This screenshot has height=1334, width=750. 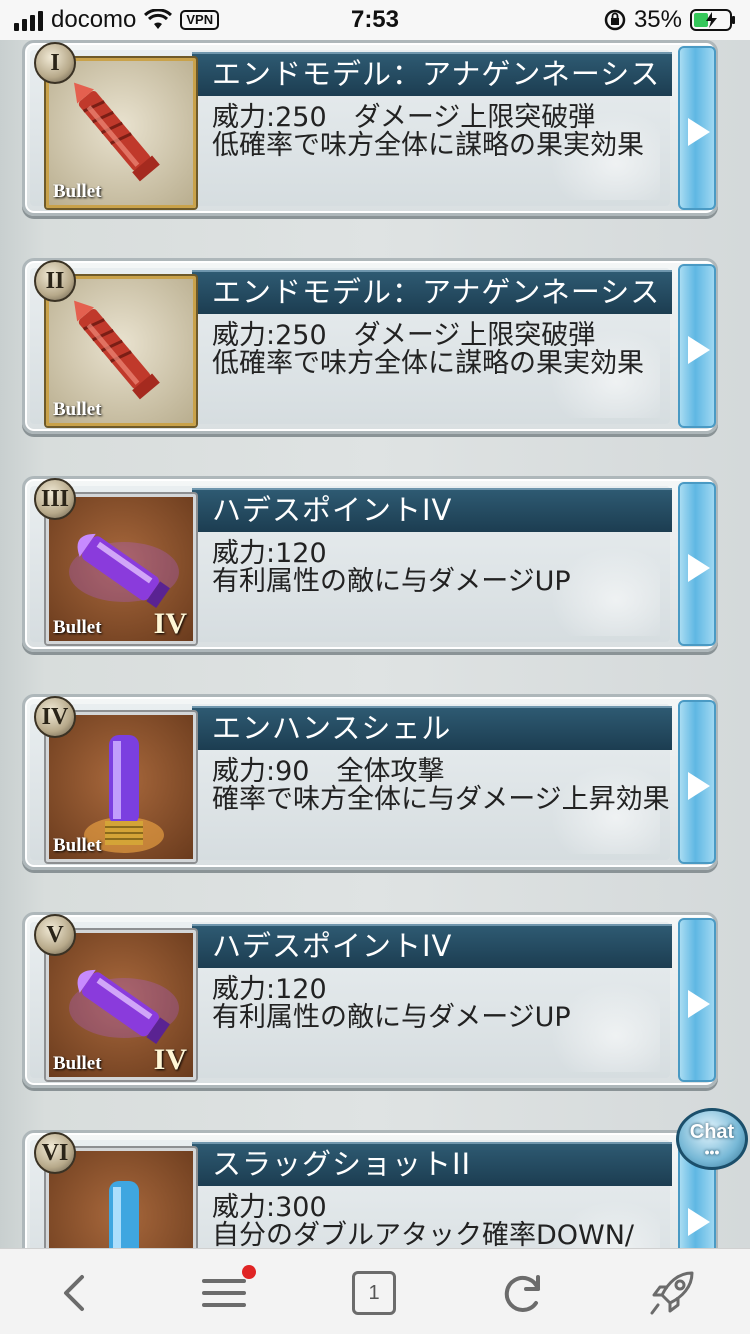 I want to click on chat-button: Chat •••, so click(x=712, y=1139).